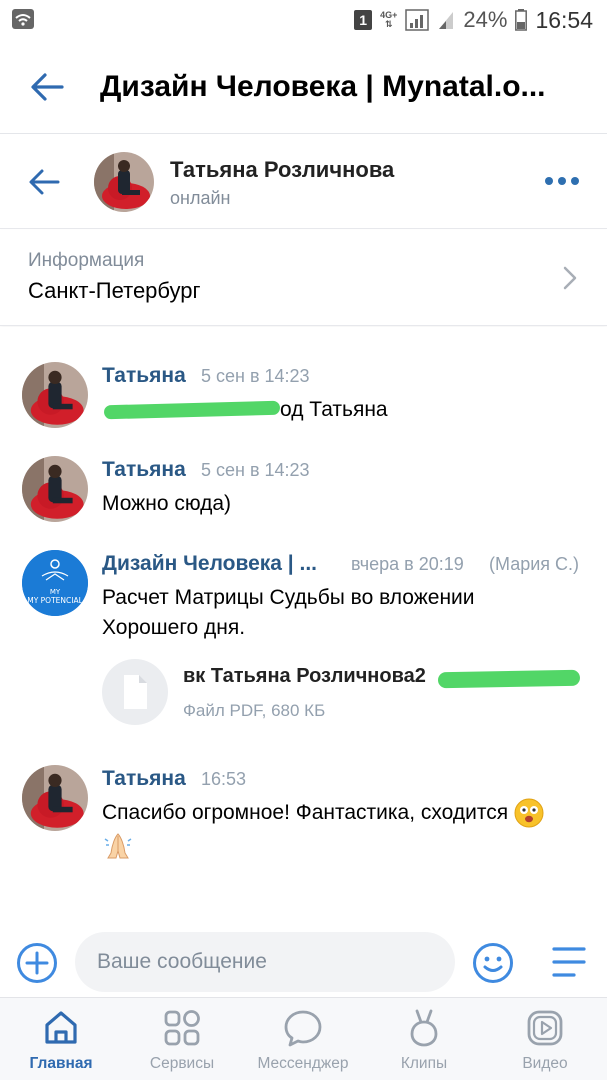 Image resolution: width=607 pixels, height=1080 pixels. I want to click on services-icon, so click(182, 1028).